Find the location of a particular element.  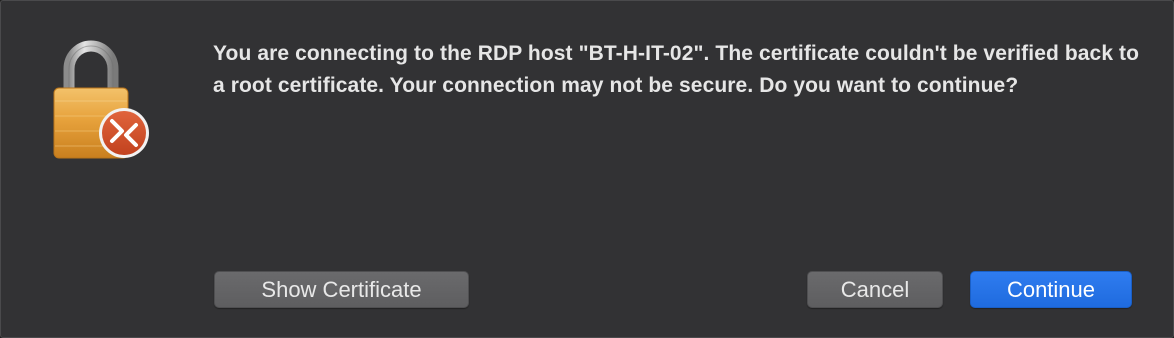

cancel-button: Cancel is located at coordinates (875, 289).